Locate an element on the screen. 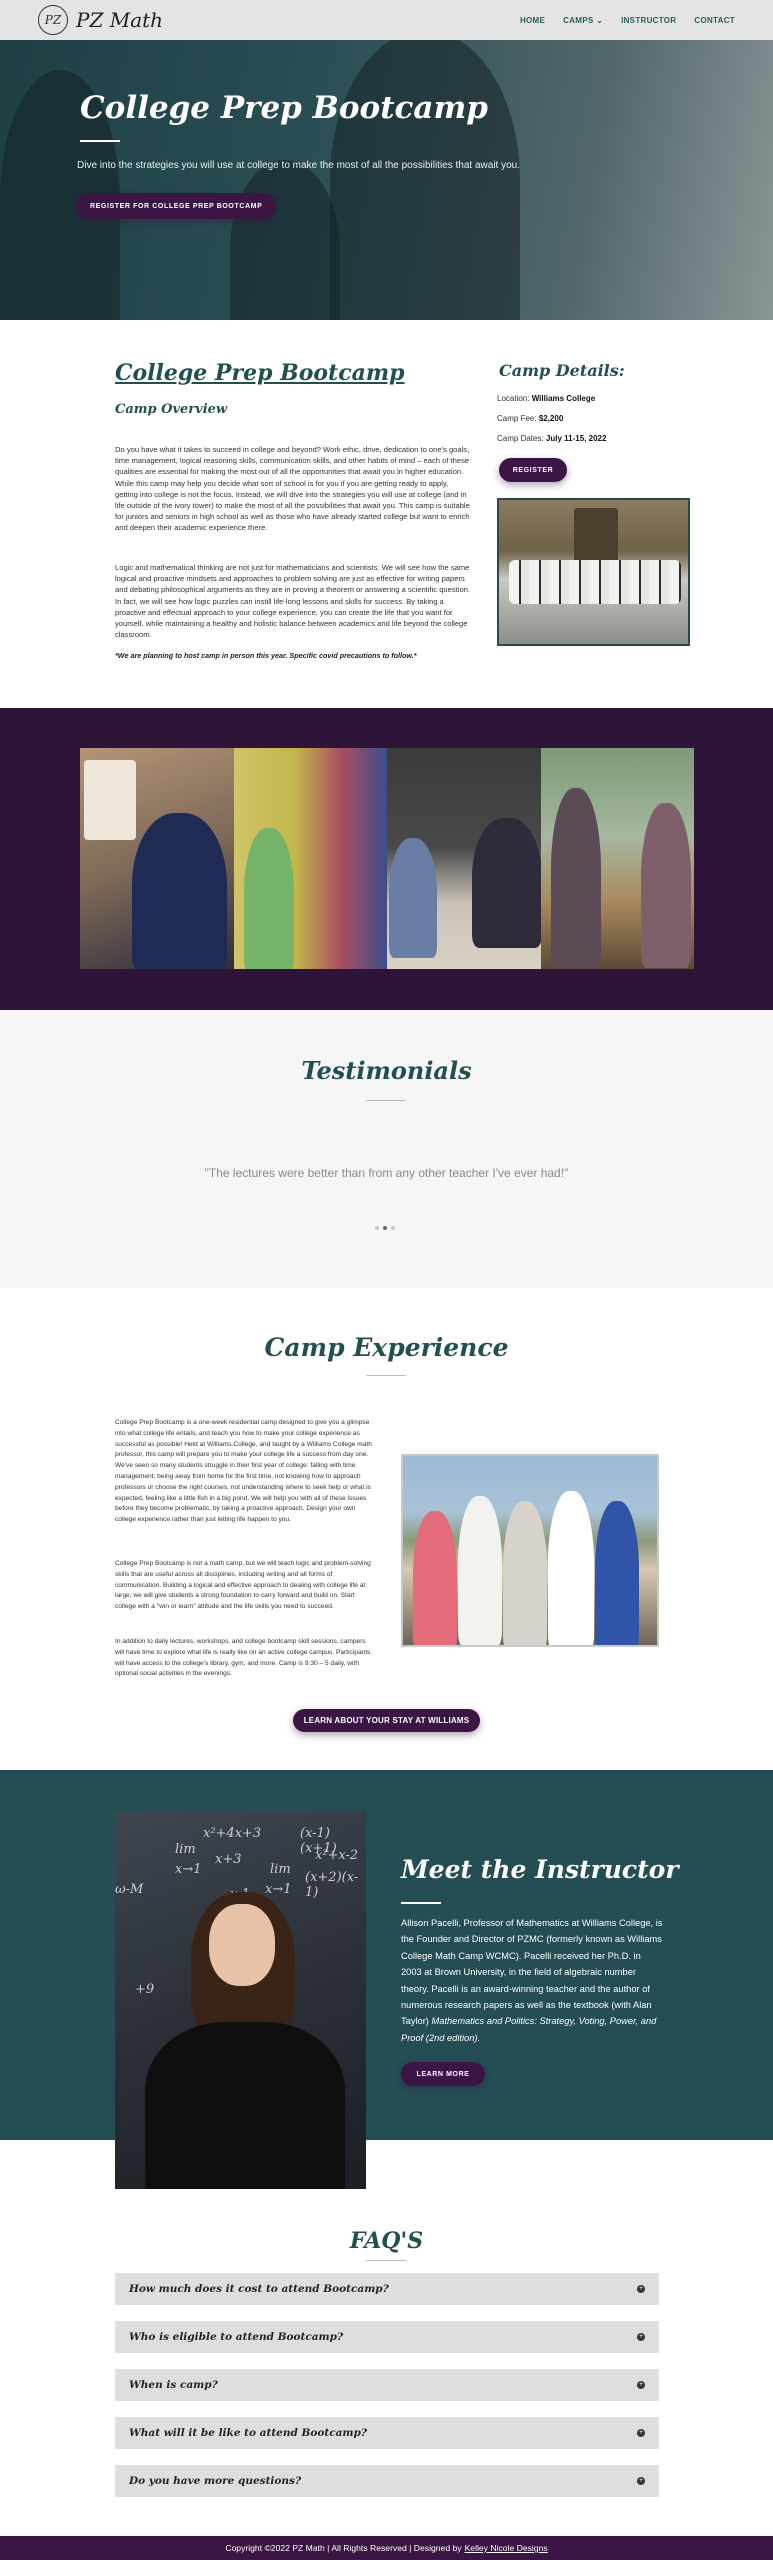 The image size is (773, 2560). designer-link: Kelley Nicole Designs is located at coordinates (506, 2548).